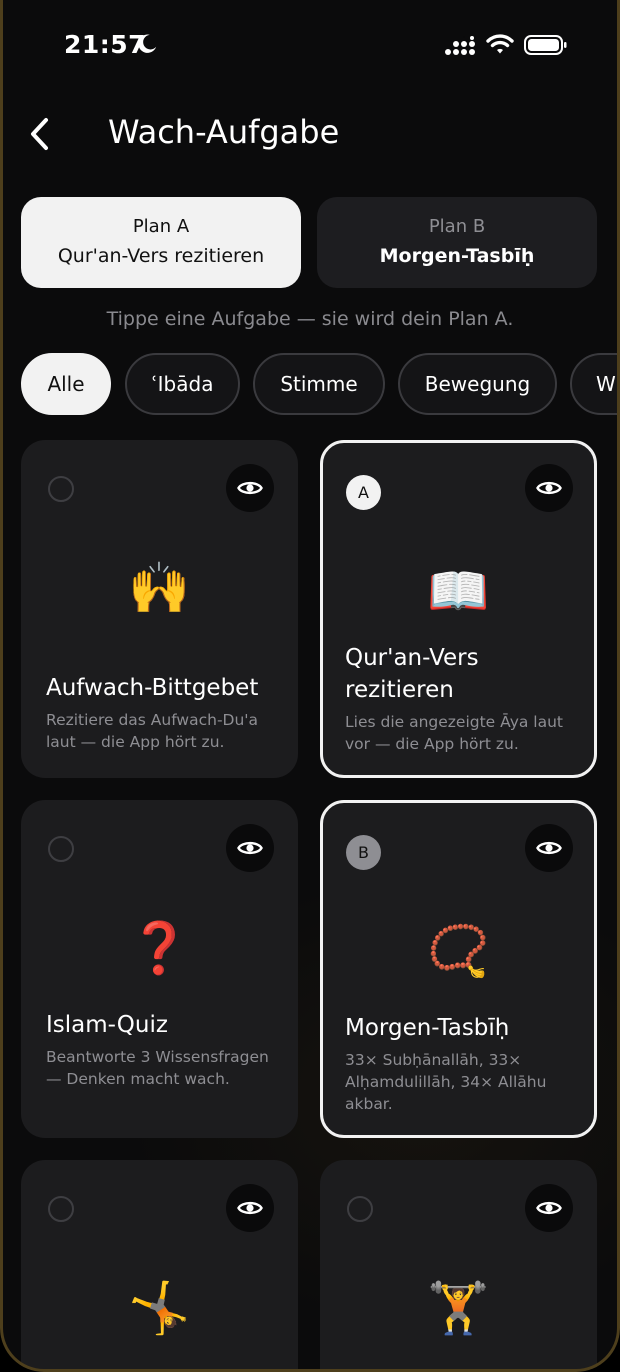 The image size is (620, 1372). What do you see at coordinates (412, 674) in the screenshot?
I see `task-title: Qur'an-Vers rezitieren` at bounding box center [412, 674].